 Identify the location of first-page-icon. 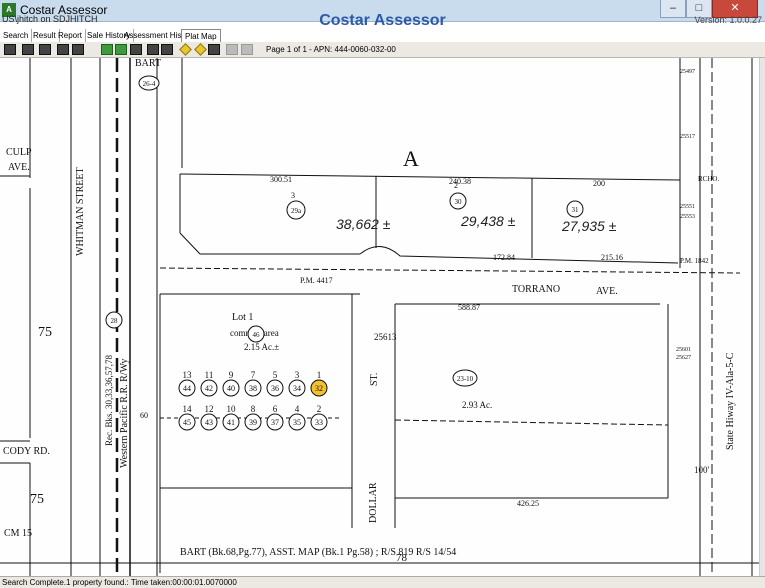
(232, 49).